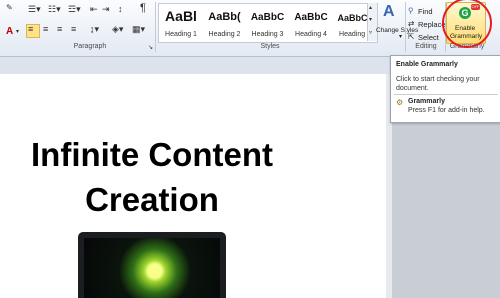 This screenshot has height=298, width=500. Describe the element at coordinates (54, 9) in the screenshot. I see `numbering-list-icon: ☷▾` at that location.